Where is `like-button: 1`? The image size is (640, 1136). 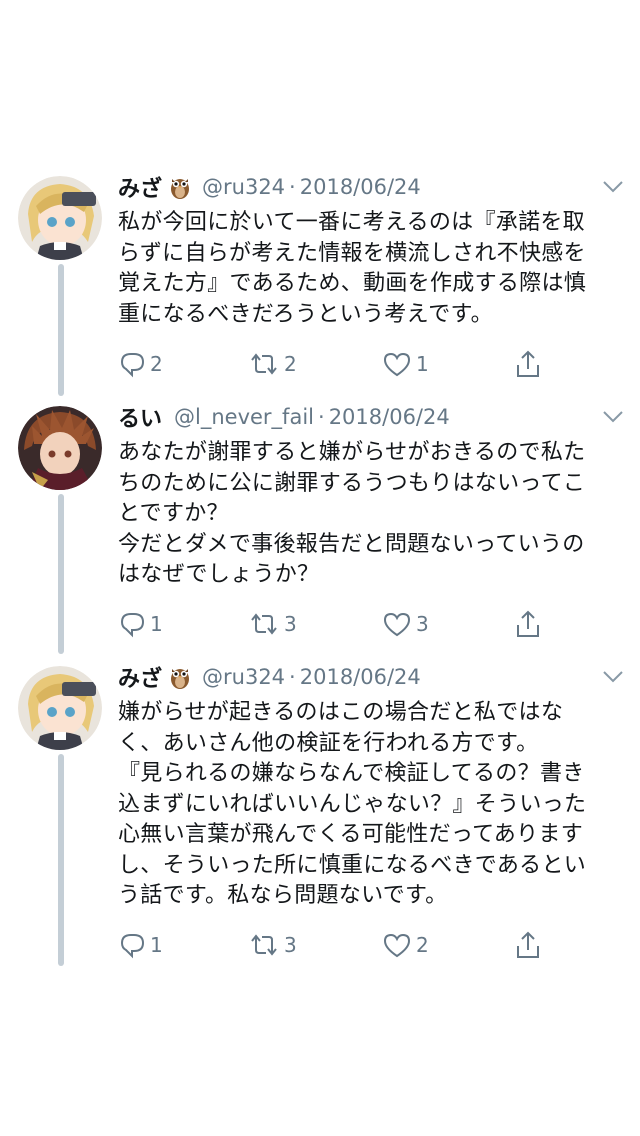 like-button: 1 is located at coordinates (405, 364).